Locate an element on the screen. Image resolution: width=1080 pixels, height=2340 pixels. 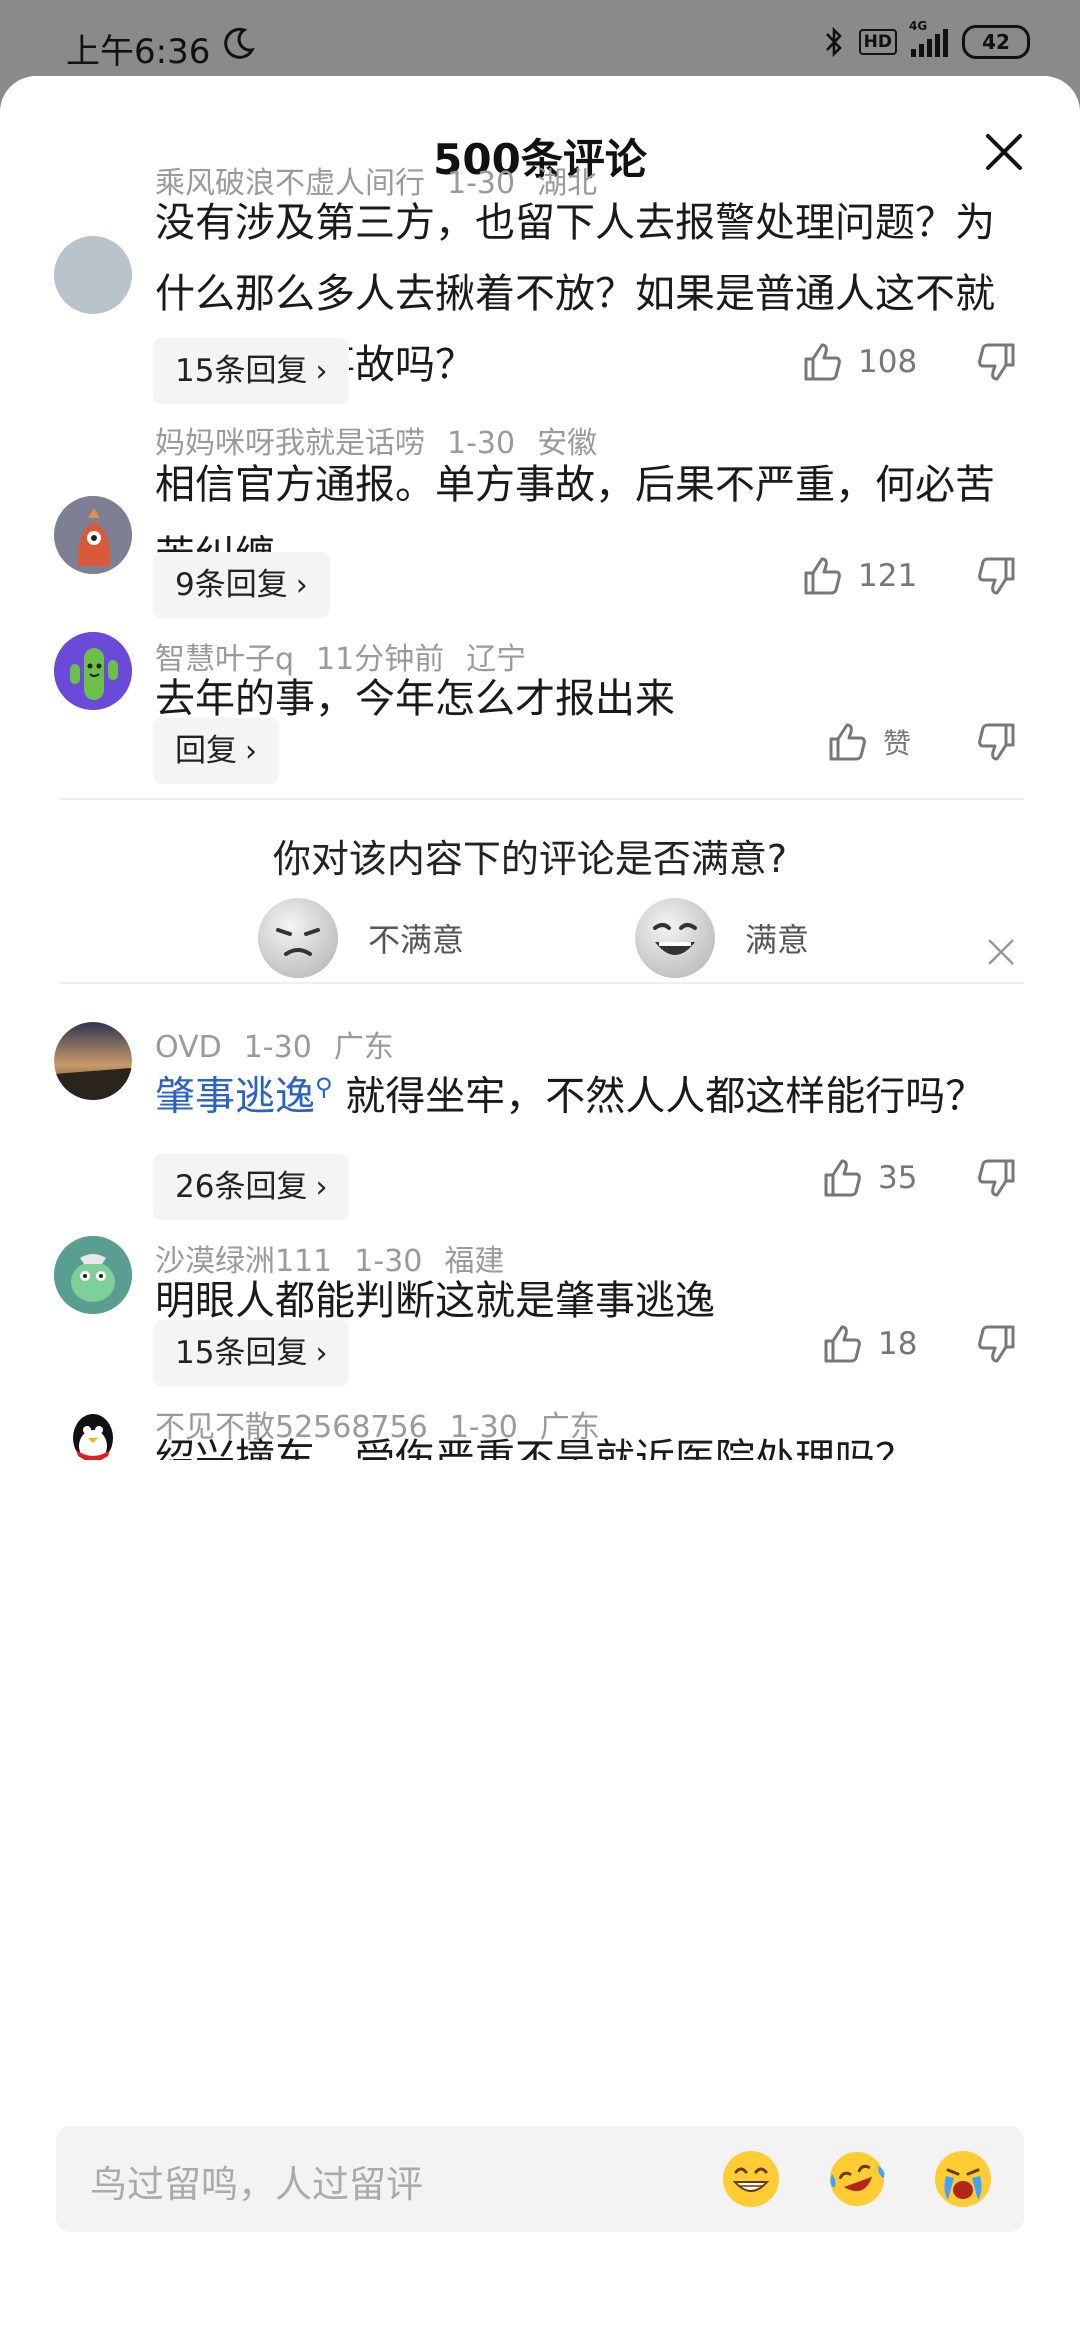
avatar-bird-image is located at coordinates (93, 535).